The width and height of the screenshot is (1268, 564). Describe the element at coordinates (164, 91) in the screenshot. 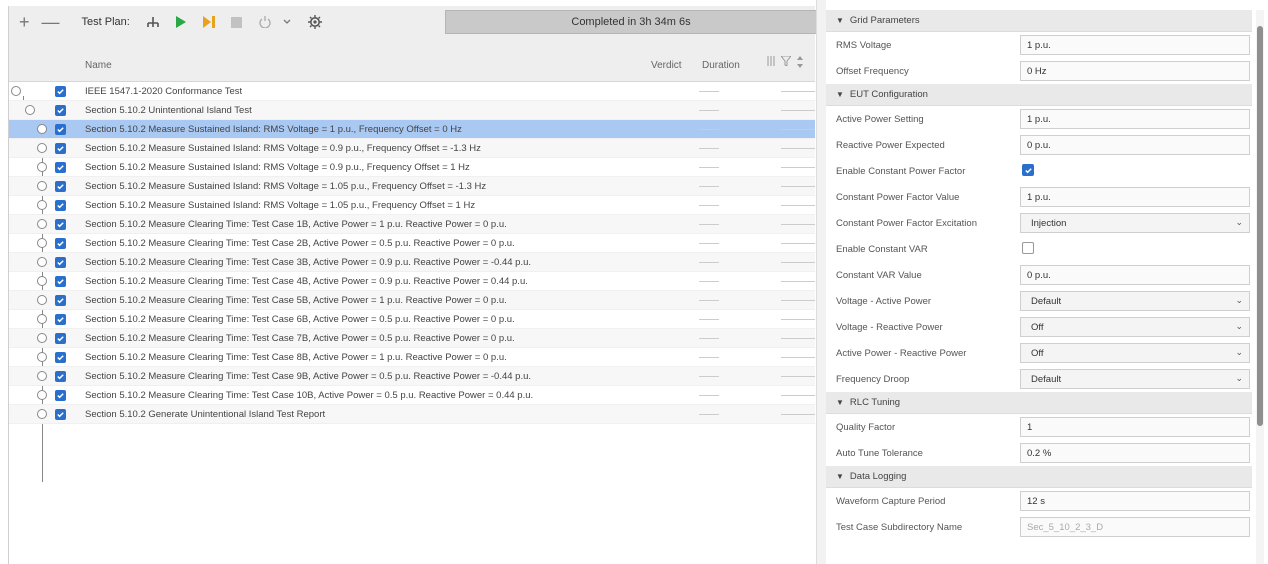

I see `tree-row-label: IEEE 1547.1-2020 Conformance Test` at that location.